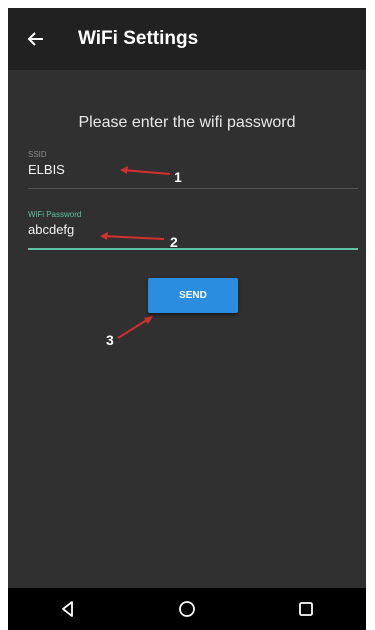 Image resolution: width=375 pixels, height=630 pixels. What do you see at coordinates (68, 609) in the screenshot?
I see `triangle-back-icon` at bounding box center [68, 609].